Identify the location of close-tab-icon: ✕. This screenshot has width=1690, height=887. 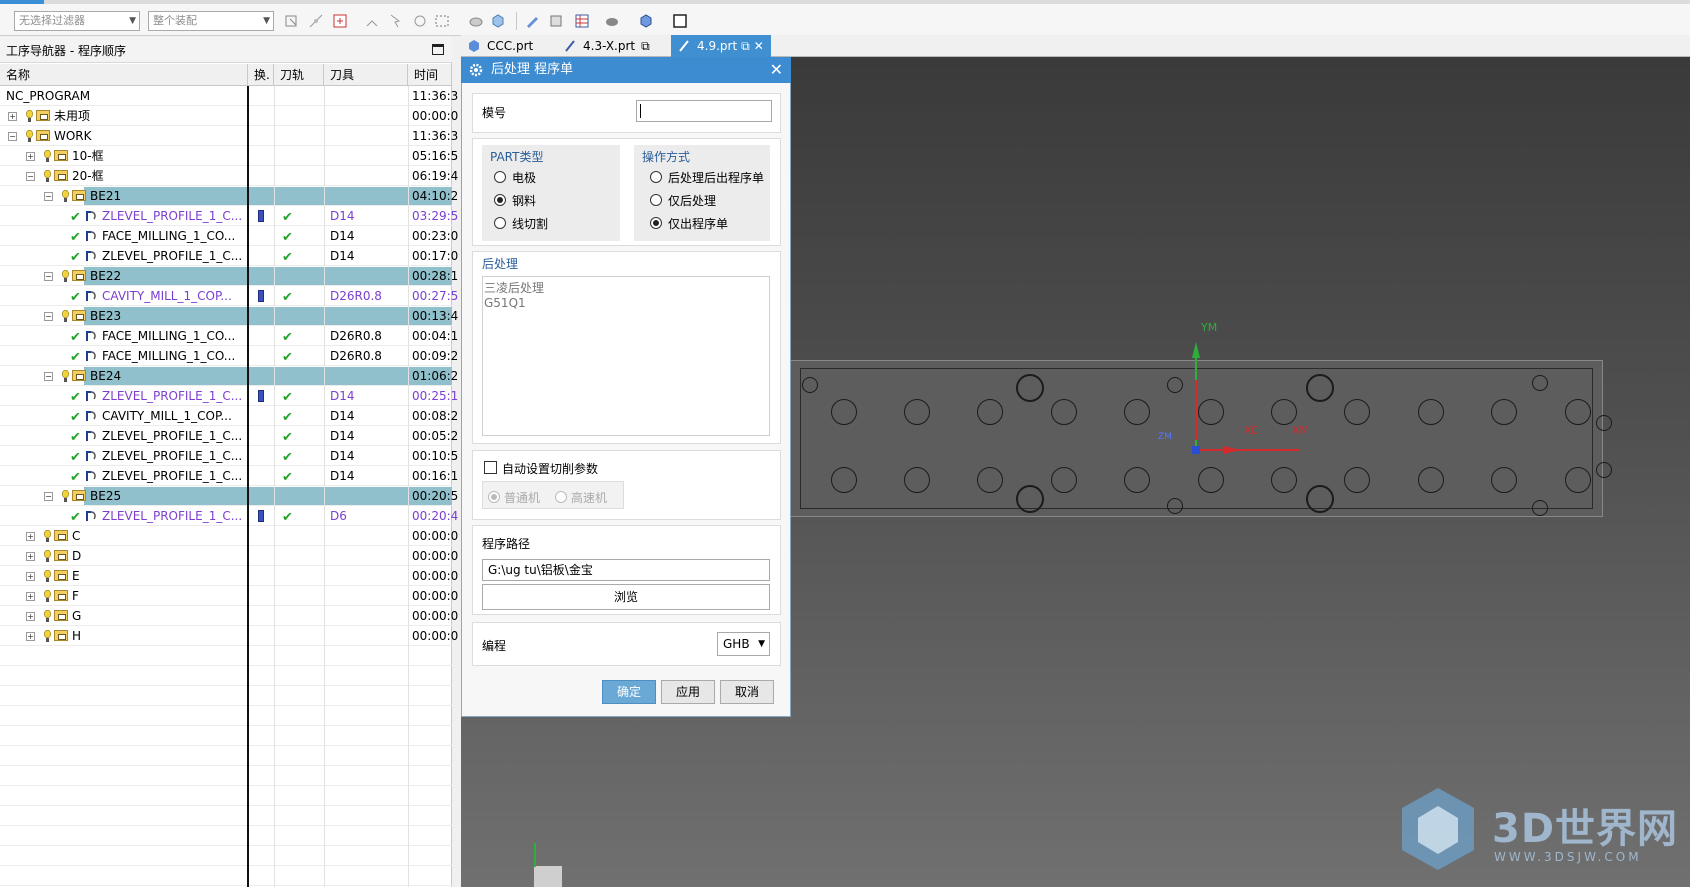
(759, 46).